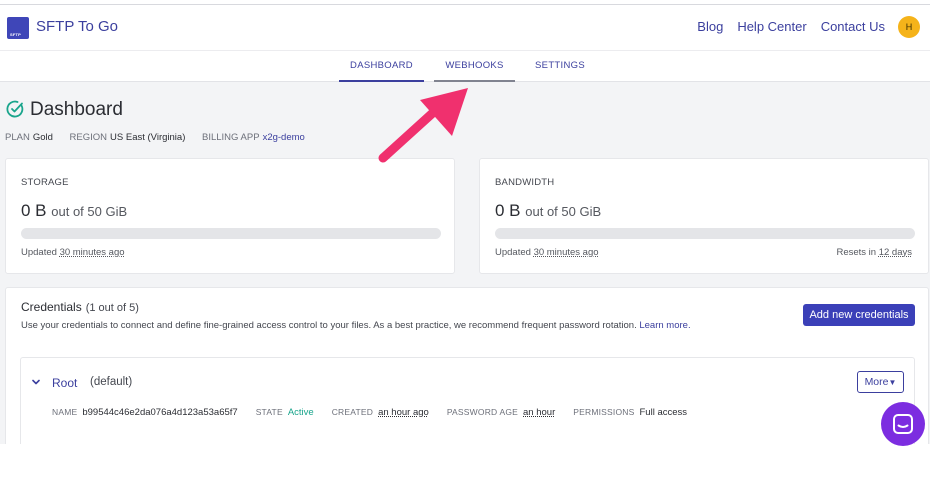  What do you see at coordinates (381, 66) in the screenshot?
I see `tab-dashboard: DASHBOARD` at bounding box center [381, 66].